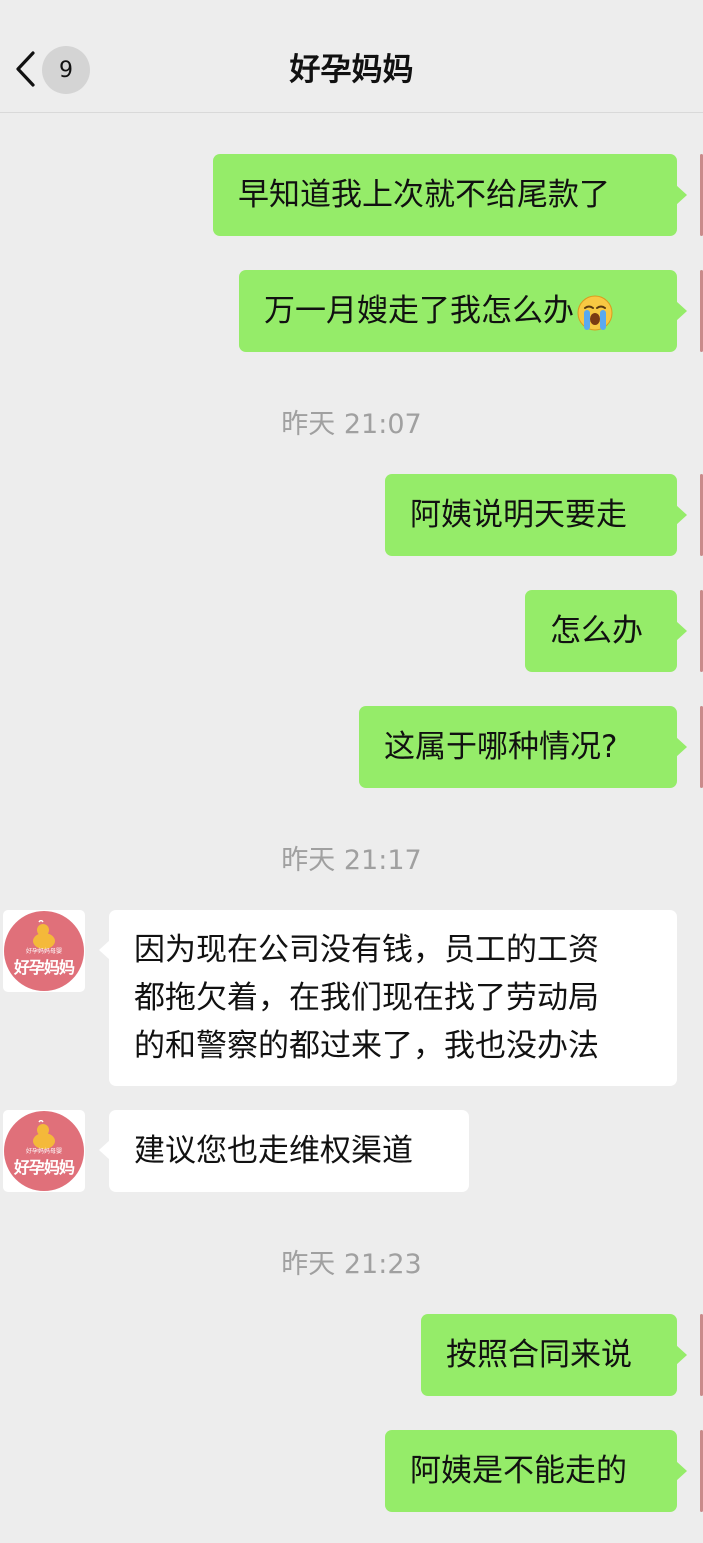  I want to click on timestamp: 昨天 21:07, so click(351, 424).